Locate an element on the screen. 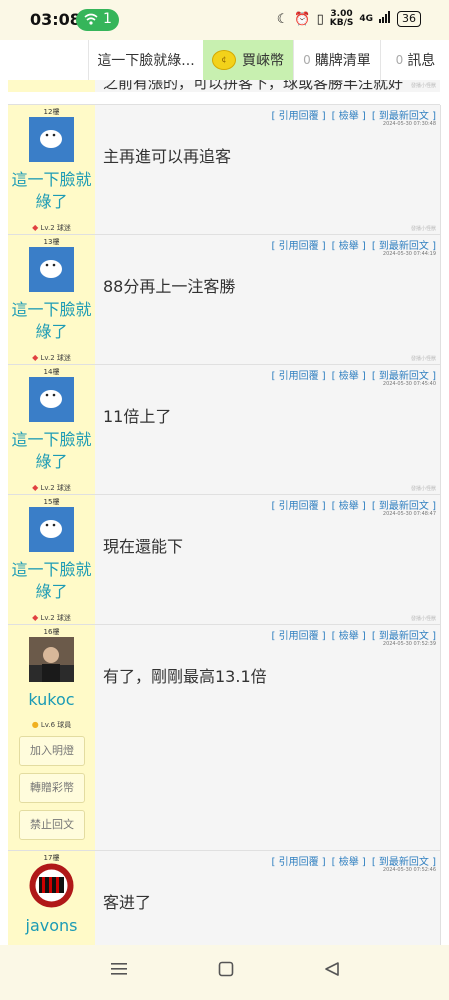 The image size is (449, 1000). message-count: 0 is located at coordinates (399, 60).